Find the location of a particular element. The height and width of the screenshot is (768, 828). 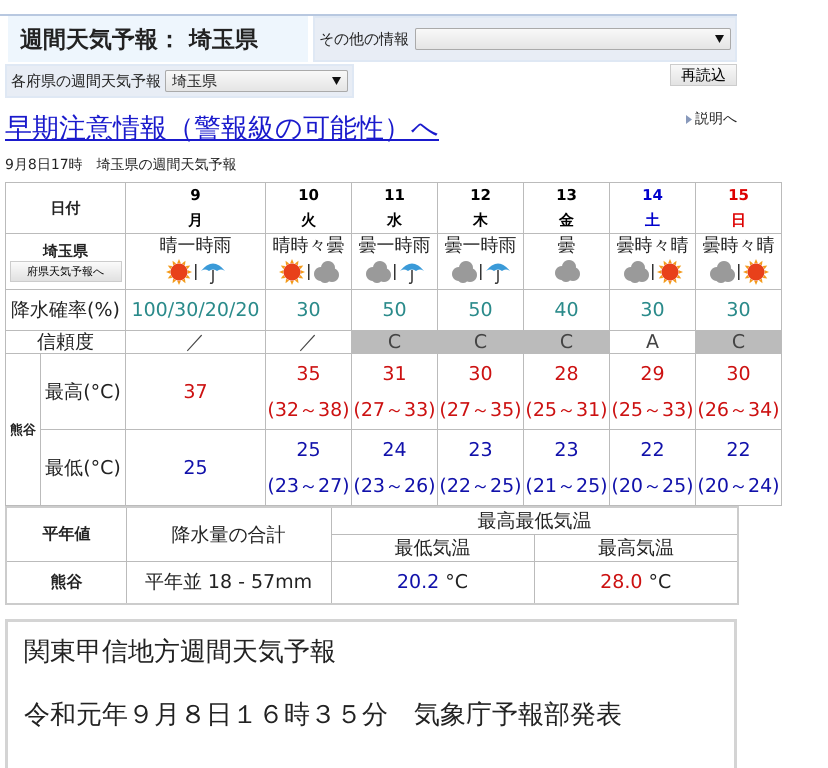

day-header: 13 金 is located at coordinates (567, 208).